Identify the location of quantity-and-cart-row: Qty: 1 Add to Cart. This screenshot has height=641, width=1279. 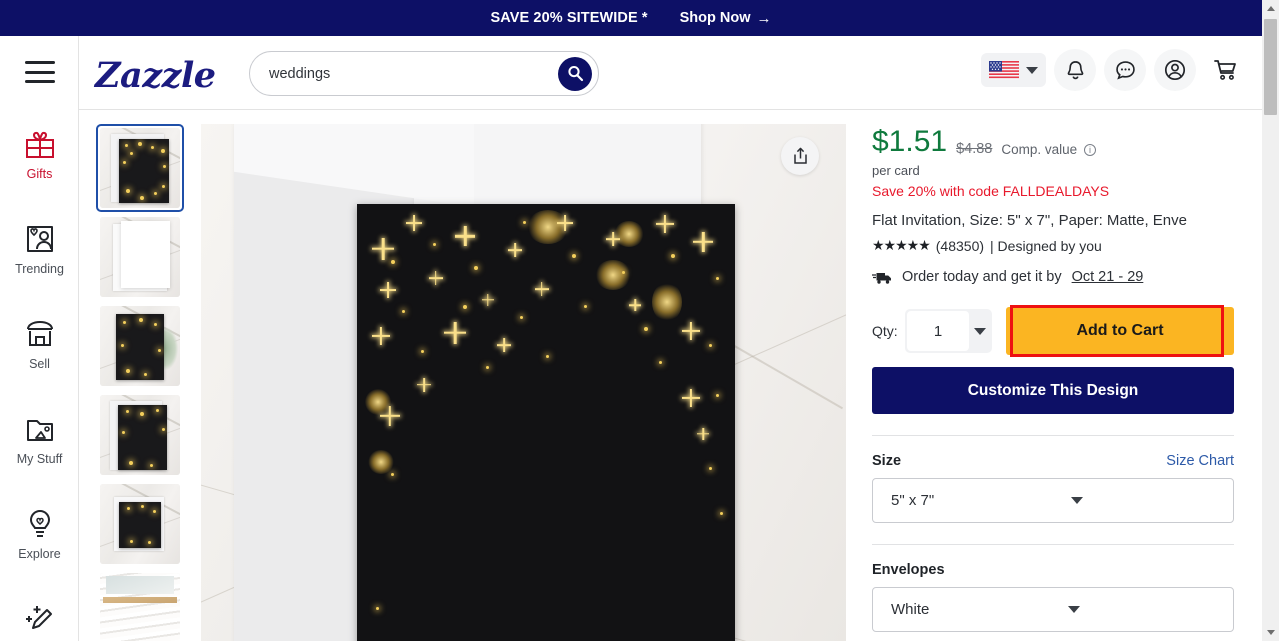
(1053, 331).